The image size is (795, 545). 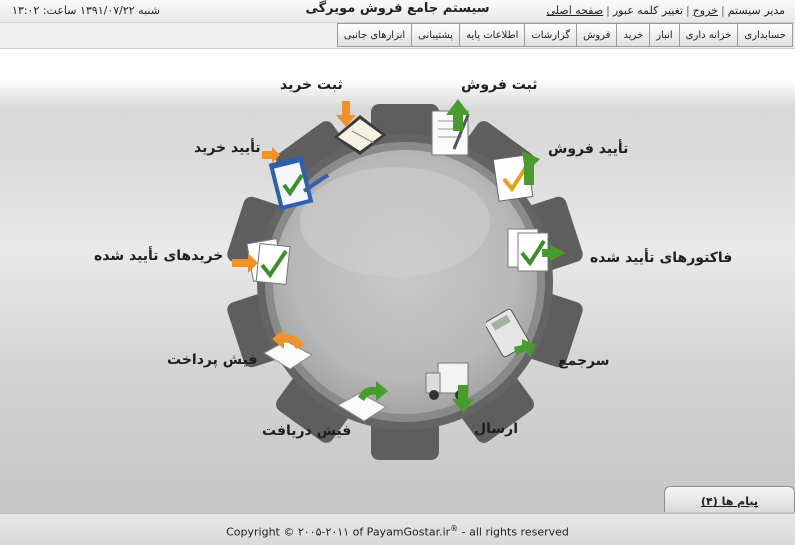 I want to click on menu-support: پشتیبانی, so click(x=436, y=35).